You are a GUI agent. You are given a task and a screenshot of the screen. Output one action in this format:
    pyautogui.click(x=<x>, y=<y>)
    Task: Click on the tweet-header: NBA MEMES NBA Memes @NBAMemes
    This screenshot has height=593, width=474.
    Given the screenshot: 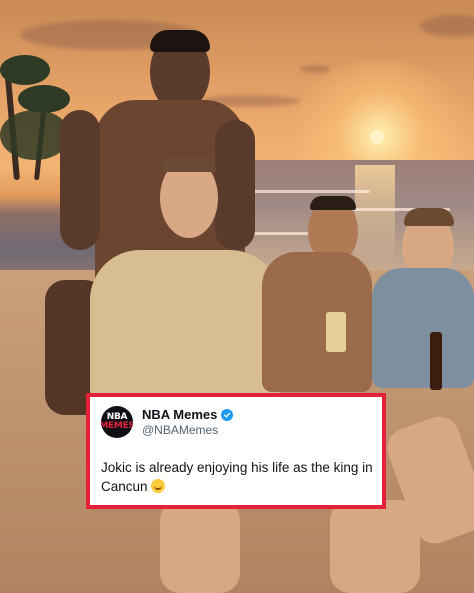 What is the action you would take?
    pyautogui.click(x=167, y=422)
    